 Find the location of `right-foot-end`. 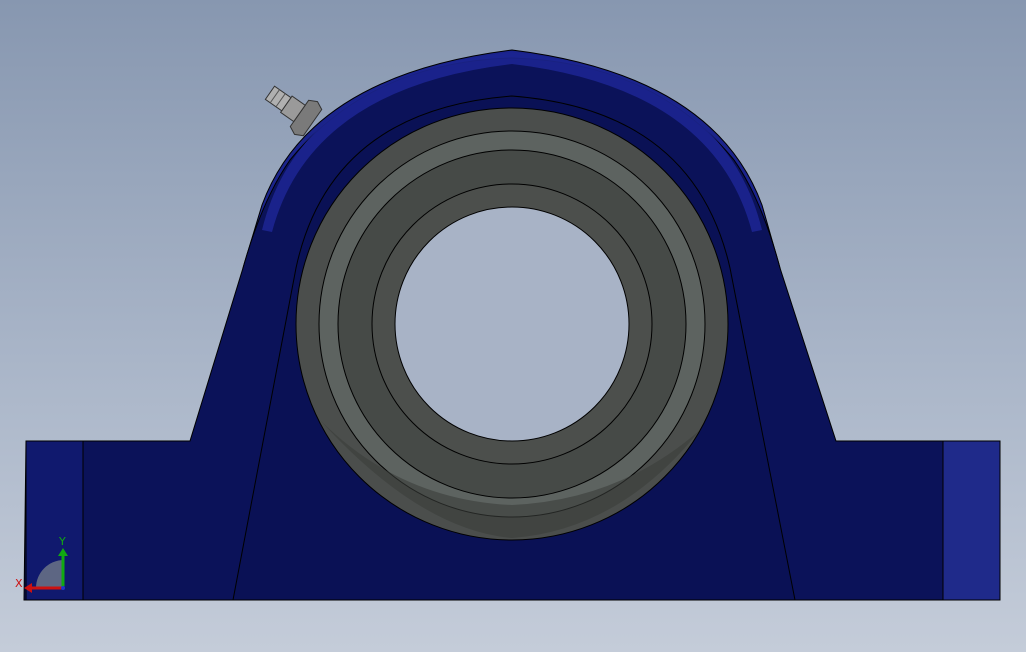

right-foot-end is located at coordinates (971, 520).